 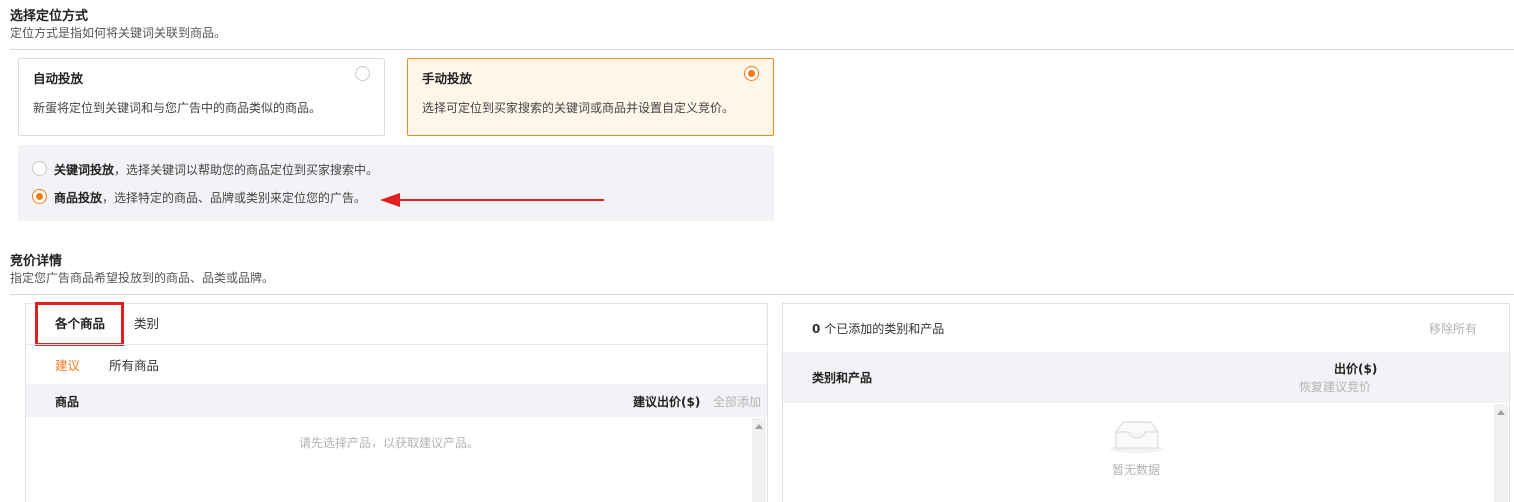 I want to click on suggestion-empty-text: 请先选择产品，以获取建议产品。, so click(x=388, y=443).